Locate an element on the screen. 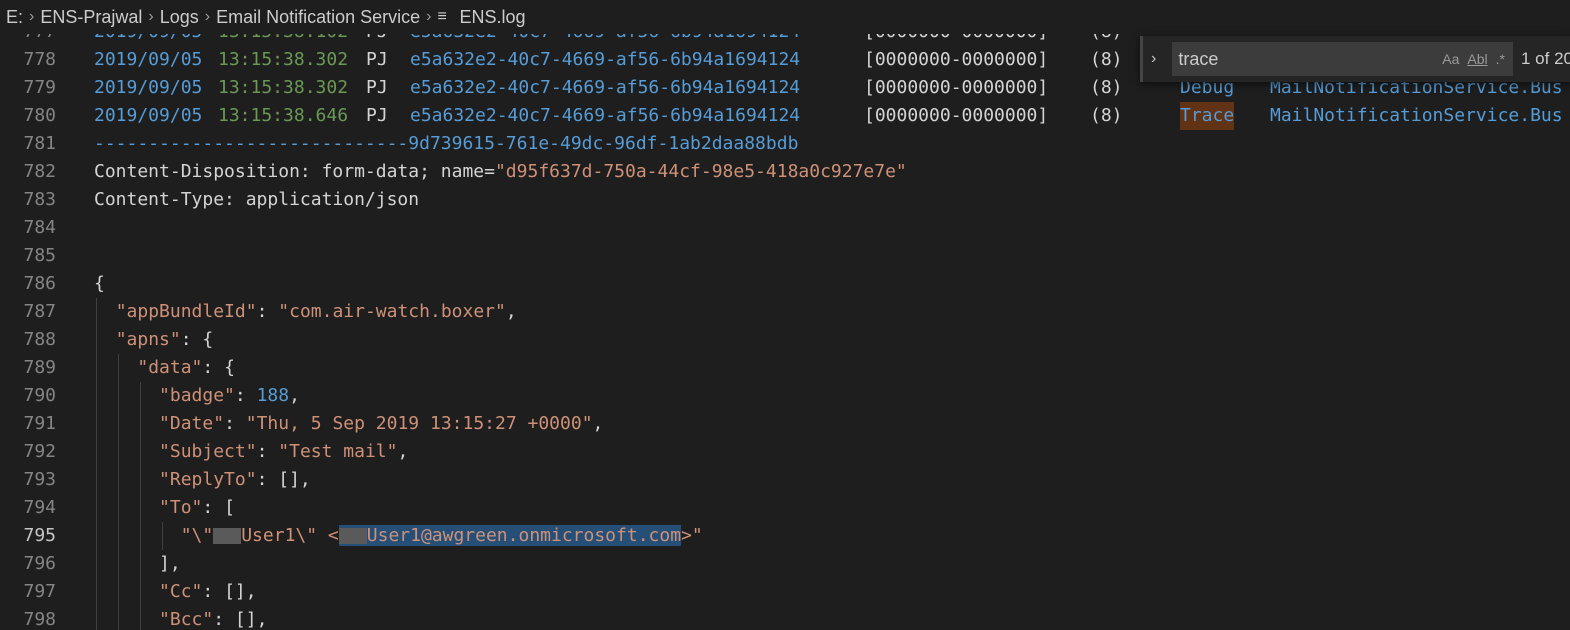 The width and height of the screenshot is (1570, 630). disposition-value: "d95f637d-750a-44cf-98e5-418a0c927e7e" is located at coordinates (700, 171).